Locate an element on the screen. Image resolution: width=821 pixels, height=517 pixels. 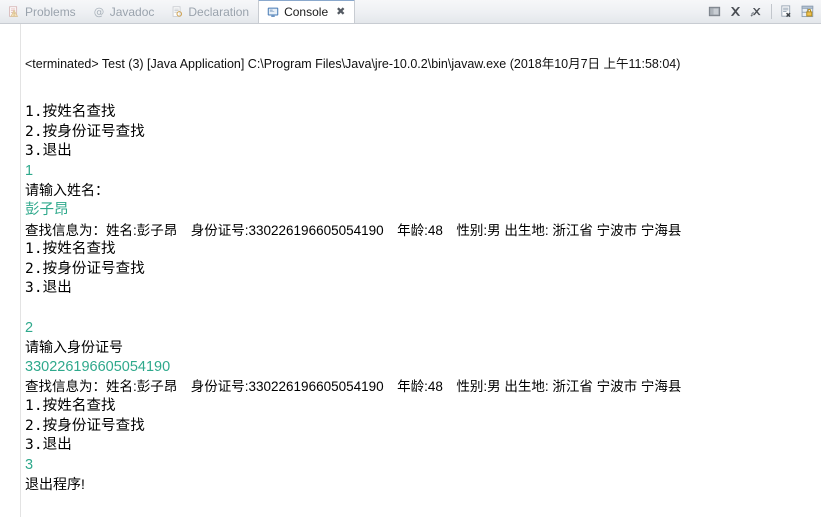
display-selected-console-button is located at coordinates (786, 11).